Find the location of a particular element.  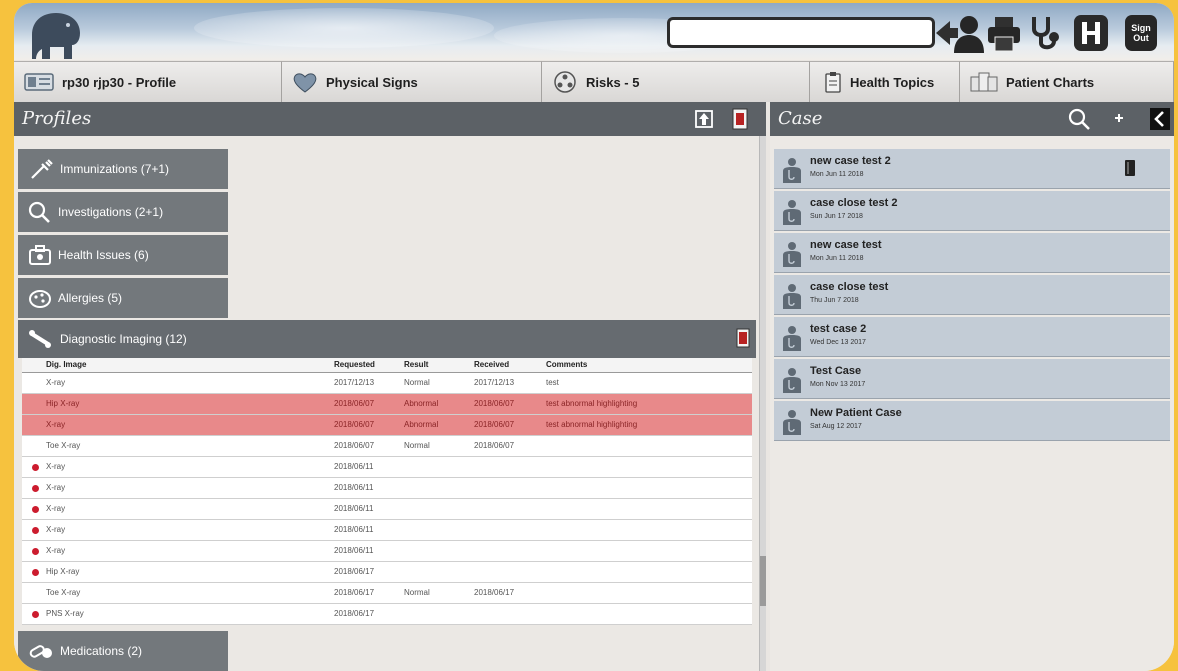

table-row: X-ray 2017/12/13 Normal 2017/12/13 test is located at coordinates (387, 383).